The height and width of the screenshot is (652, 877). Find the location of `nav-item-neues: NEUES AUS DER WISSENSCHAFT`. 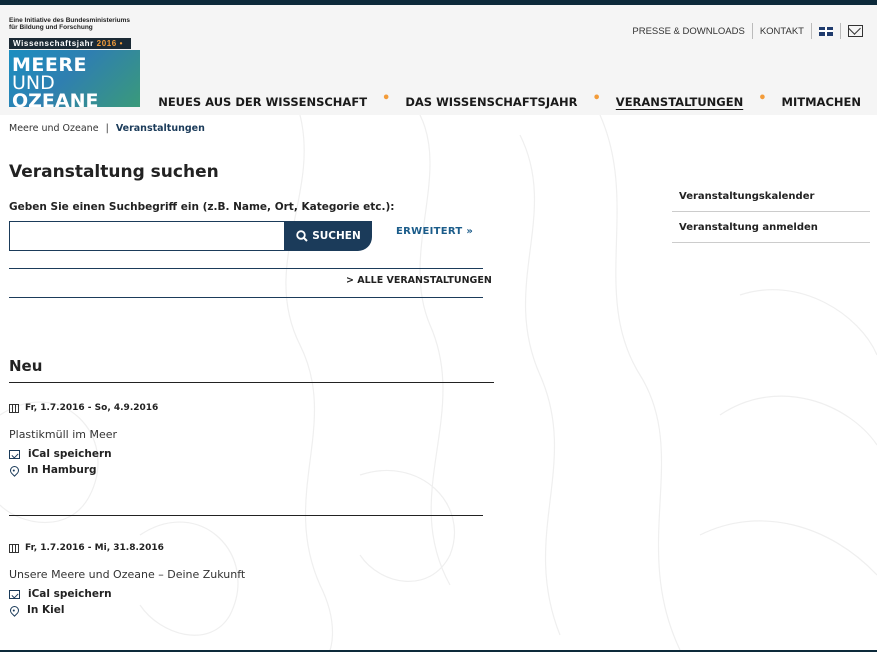

nav-item-neues: NEUES AUS DER WISSENSCHAFT is located at coordinates (262, 102).